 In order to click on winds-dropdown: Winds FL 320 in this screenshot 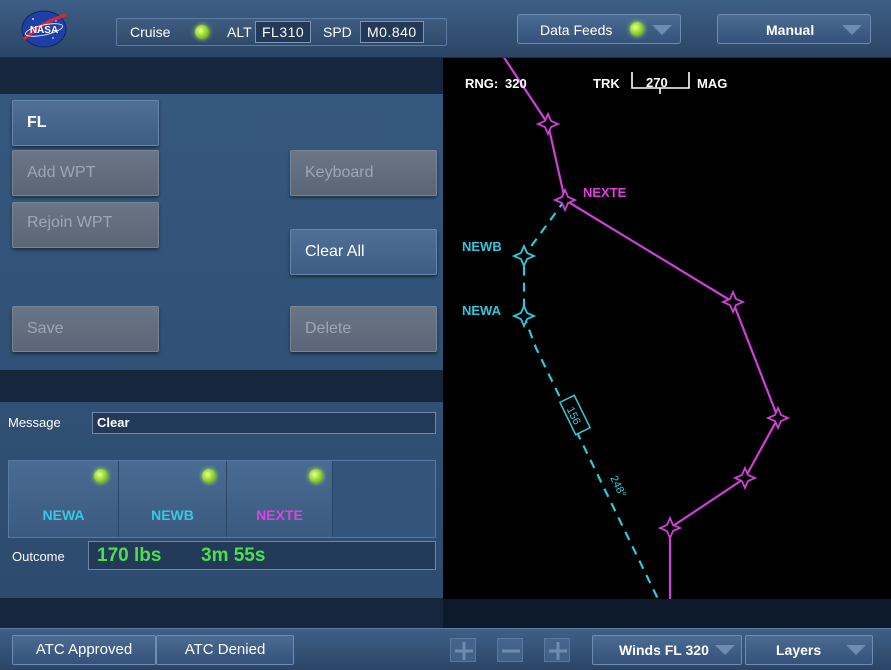, I will do `click(667, 650)`.